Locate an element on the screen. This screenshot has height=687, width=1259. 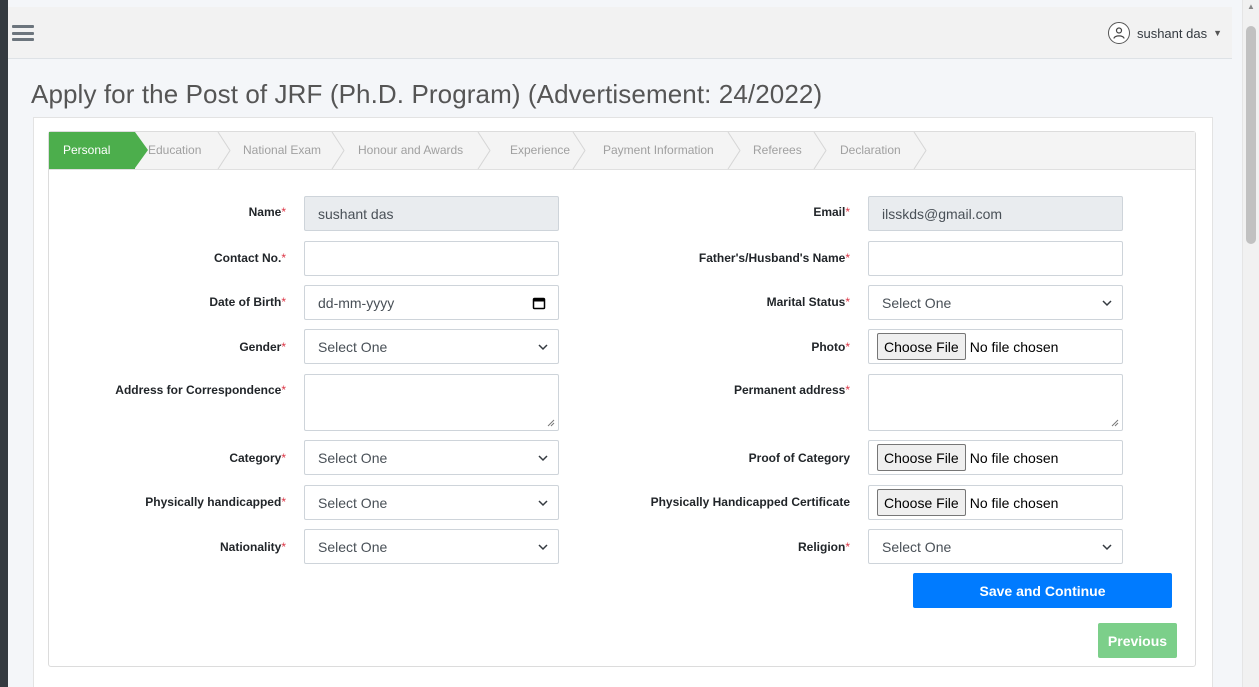
proof-category-file-input: Choose File No file chosen is located at coordinates (995, 457).